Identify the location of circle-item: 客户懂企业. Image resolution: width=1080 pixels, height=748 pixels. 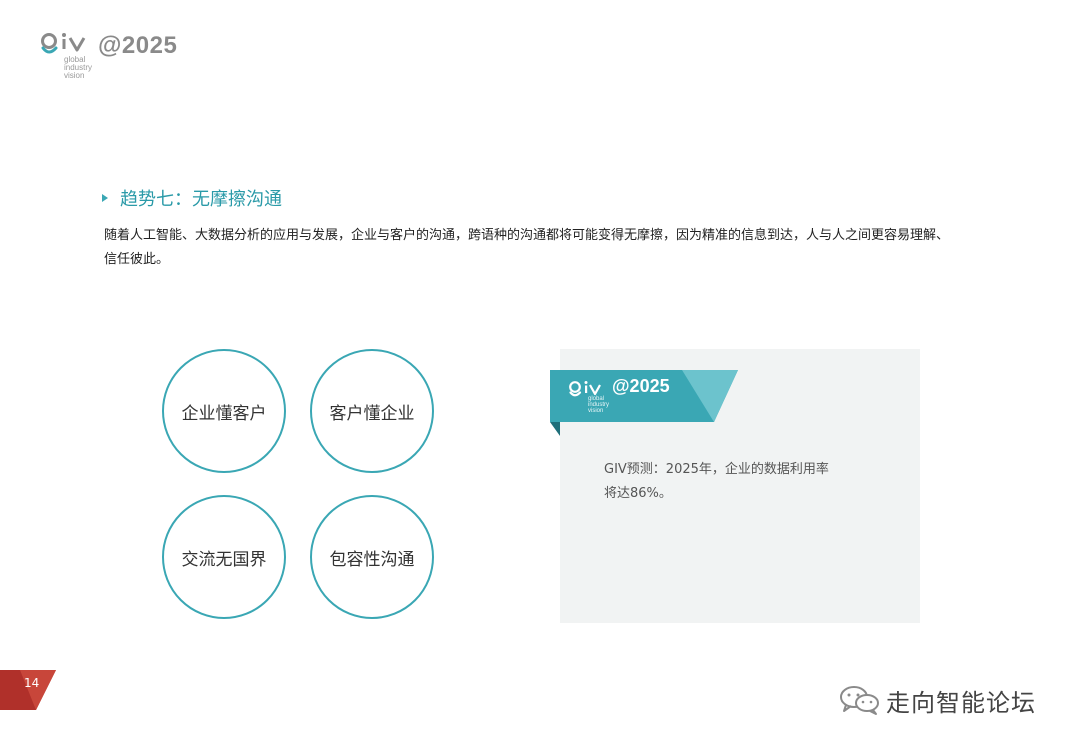
(372, 411).